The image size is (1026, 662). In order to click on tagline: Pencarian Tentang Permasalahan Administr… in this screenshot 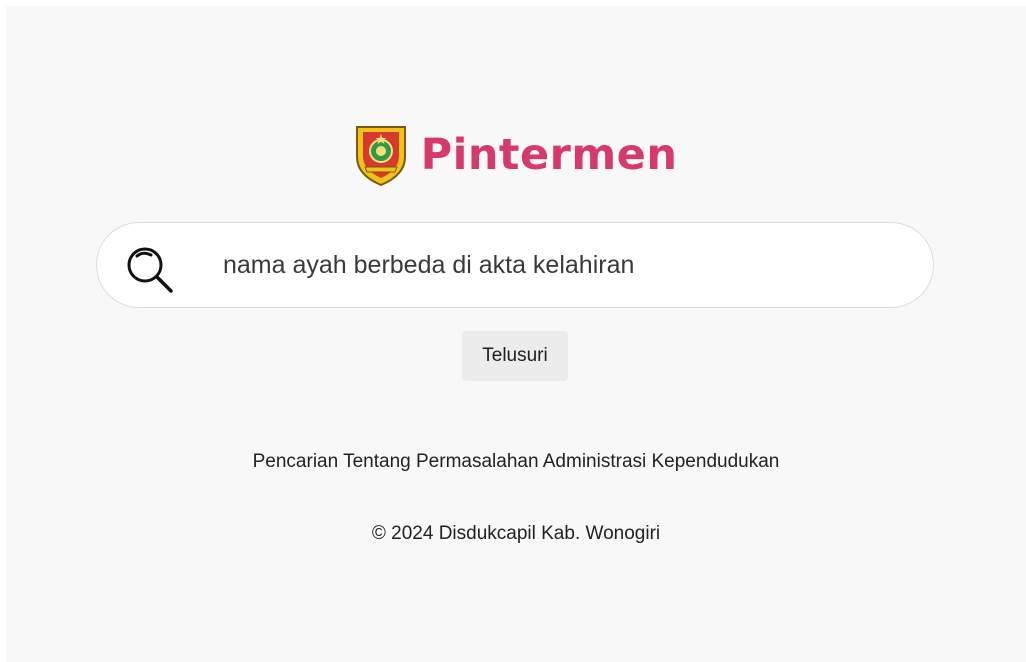, I will do `click(516, 461)`.